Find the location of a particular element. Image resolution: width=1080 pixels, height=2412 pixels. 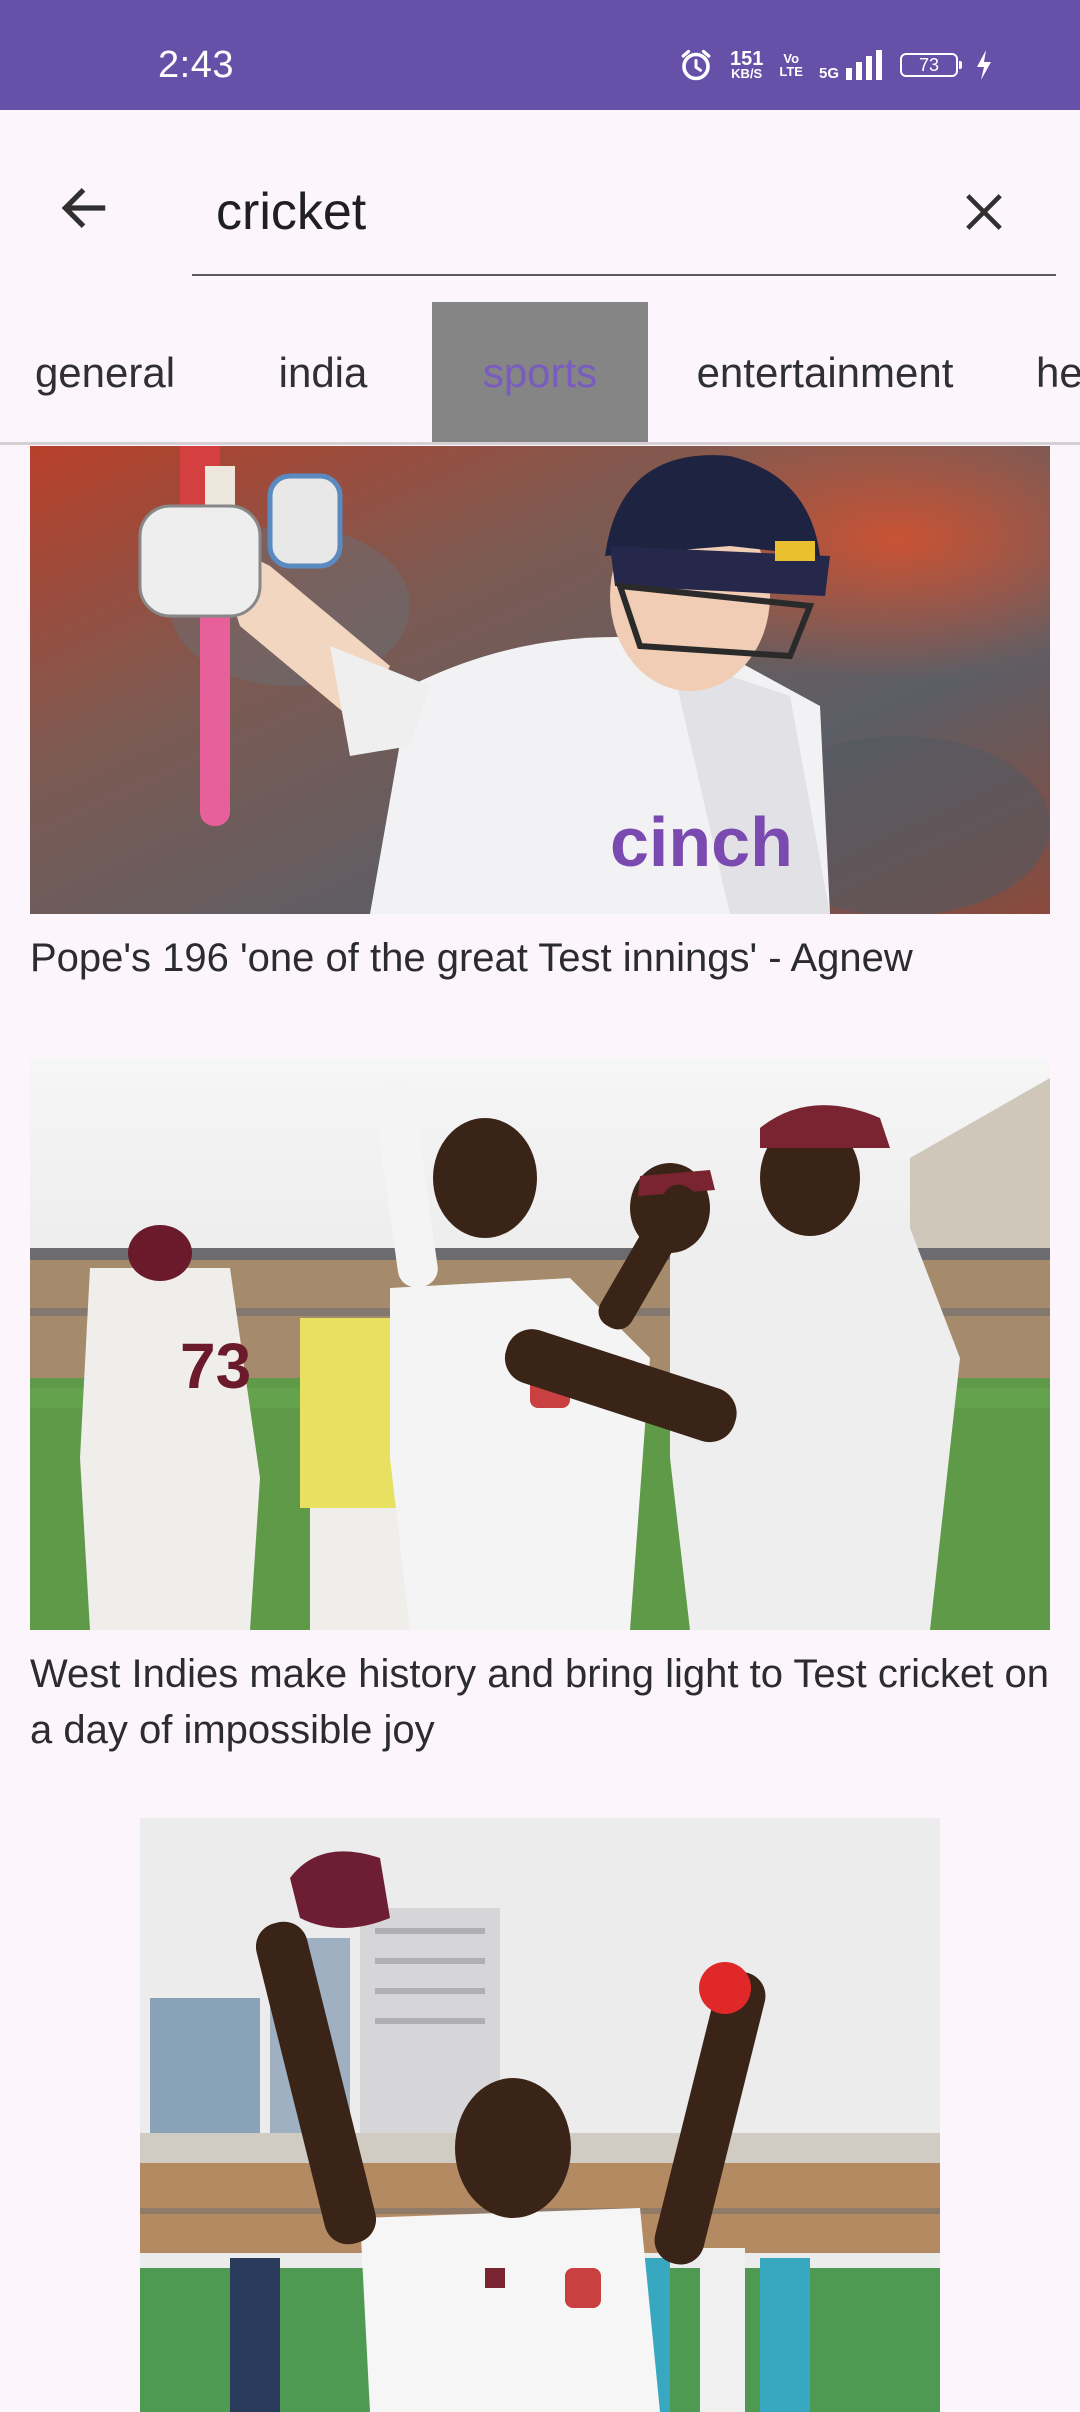

volte-bottom: LTE is located at coordinates (791, 71).